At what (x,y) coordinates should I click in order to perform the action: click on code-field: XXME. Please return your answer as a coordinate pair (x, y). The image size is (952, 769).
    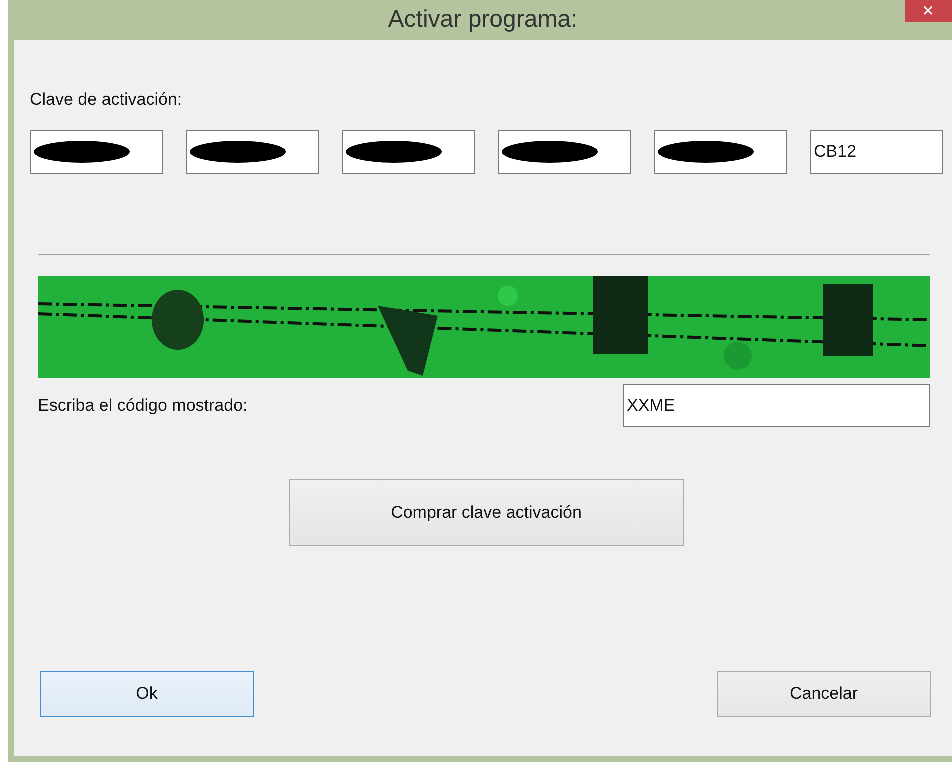
    Looking at the image, I should click on (776, 405).